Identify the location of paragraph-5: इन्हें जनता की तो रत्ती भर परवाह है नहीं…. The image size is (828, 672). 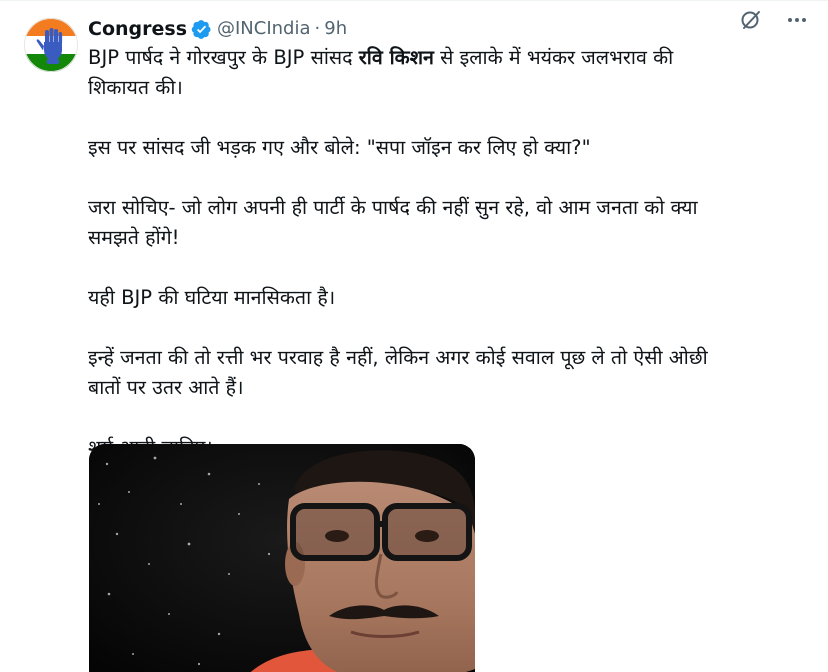
(398, 372).